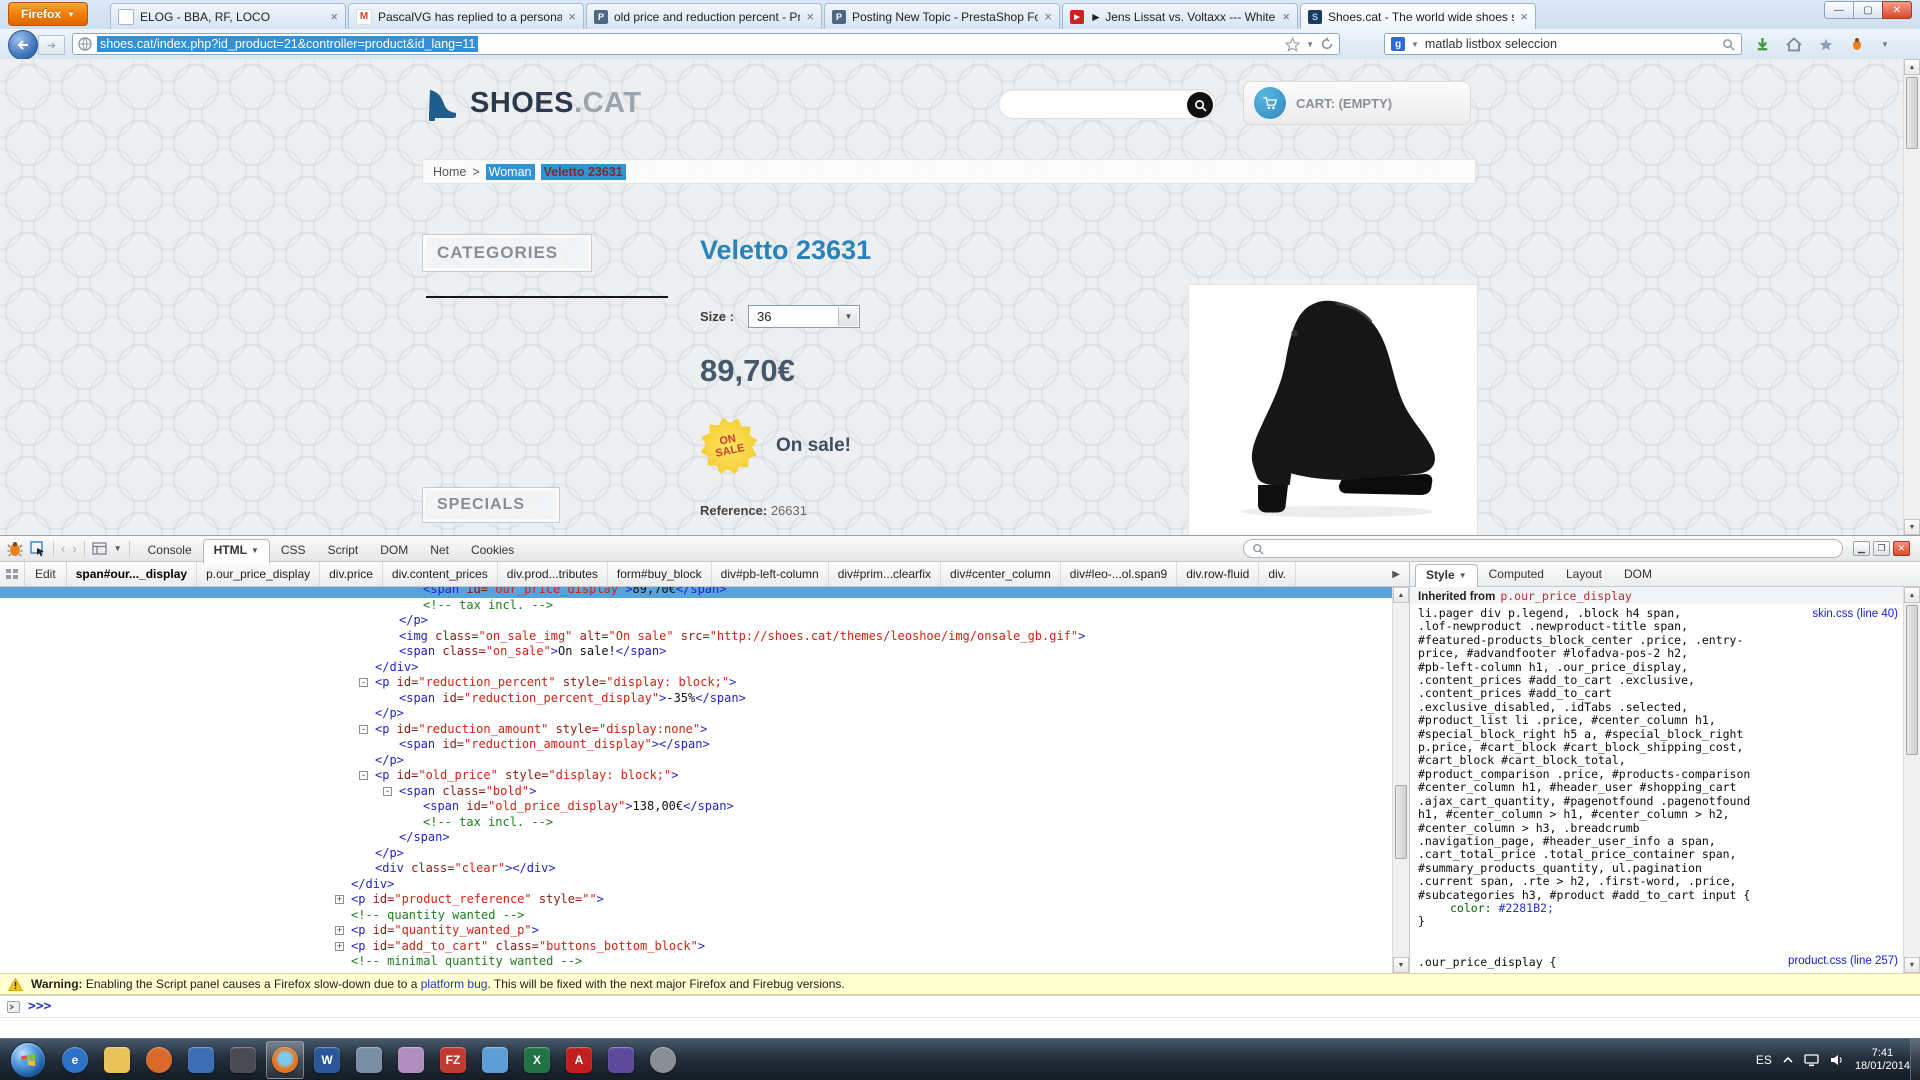 The height and width of the screenshot is (1080, 1920). Describe the element at coordinates (1861, 548) in the screenshot. I see `firebug-minimize-button: ▁` at that location.